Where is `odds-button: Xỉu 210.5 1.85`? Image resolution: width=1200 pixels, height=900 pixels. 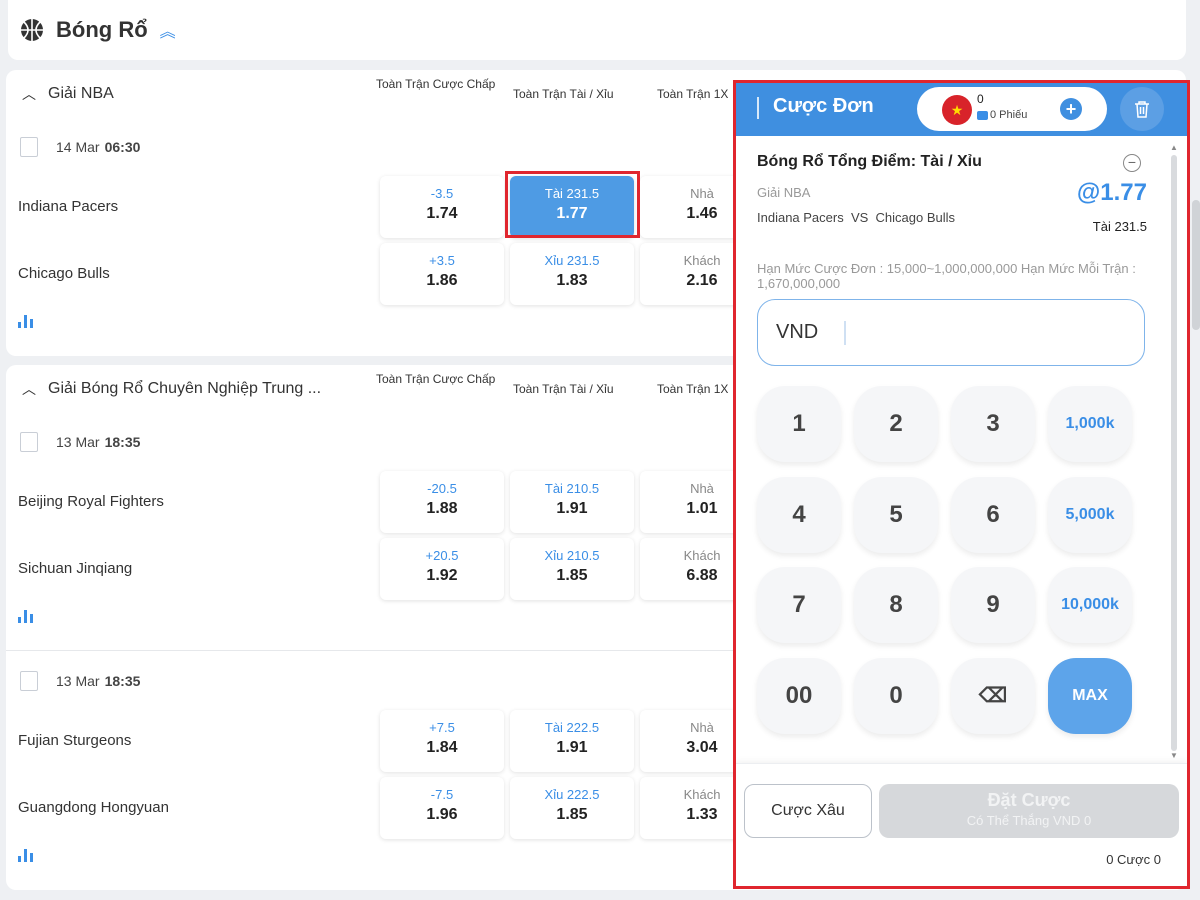
odds-button: Xỉu 210.5 1.85 is located at coordinates (572, 569).